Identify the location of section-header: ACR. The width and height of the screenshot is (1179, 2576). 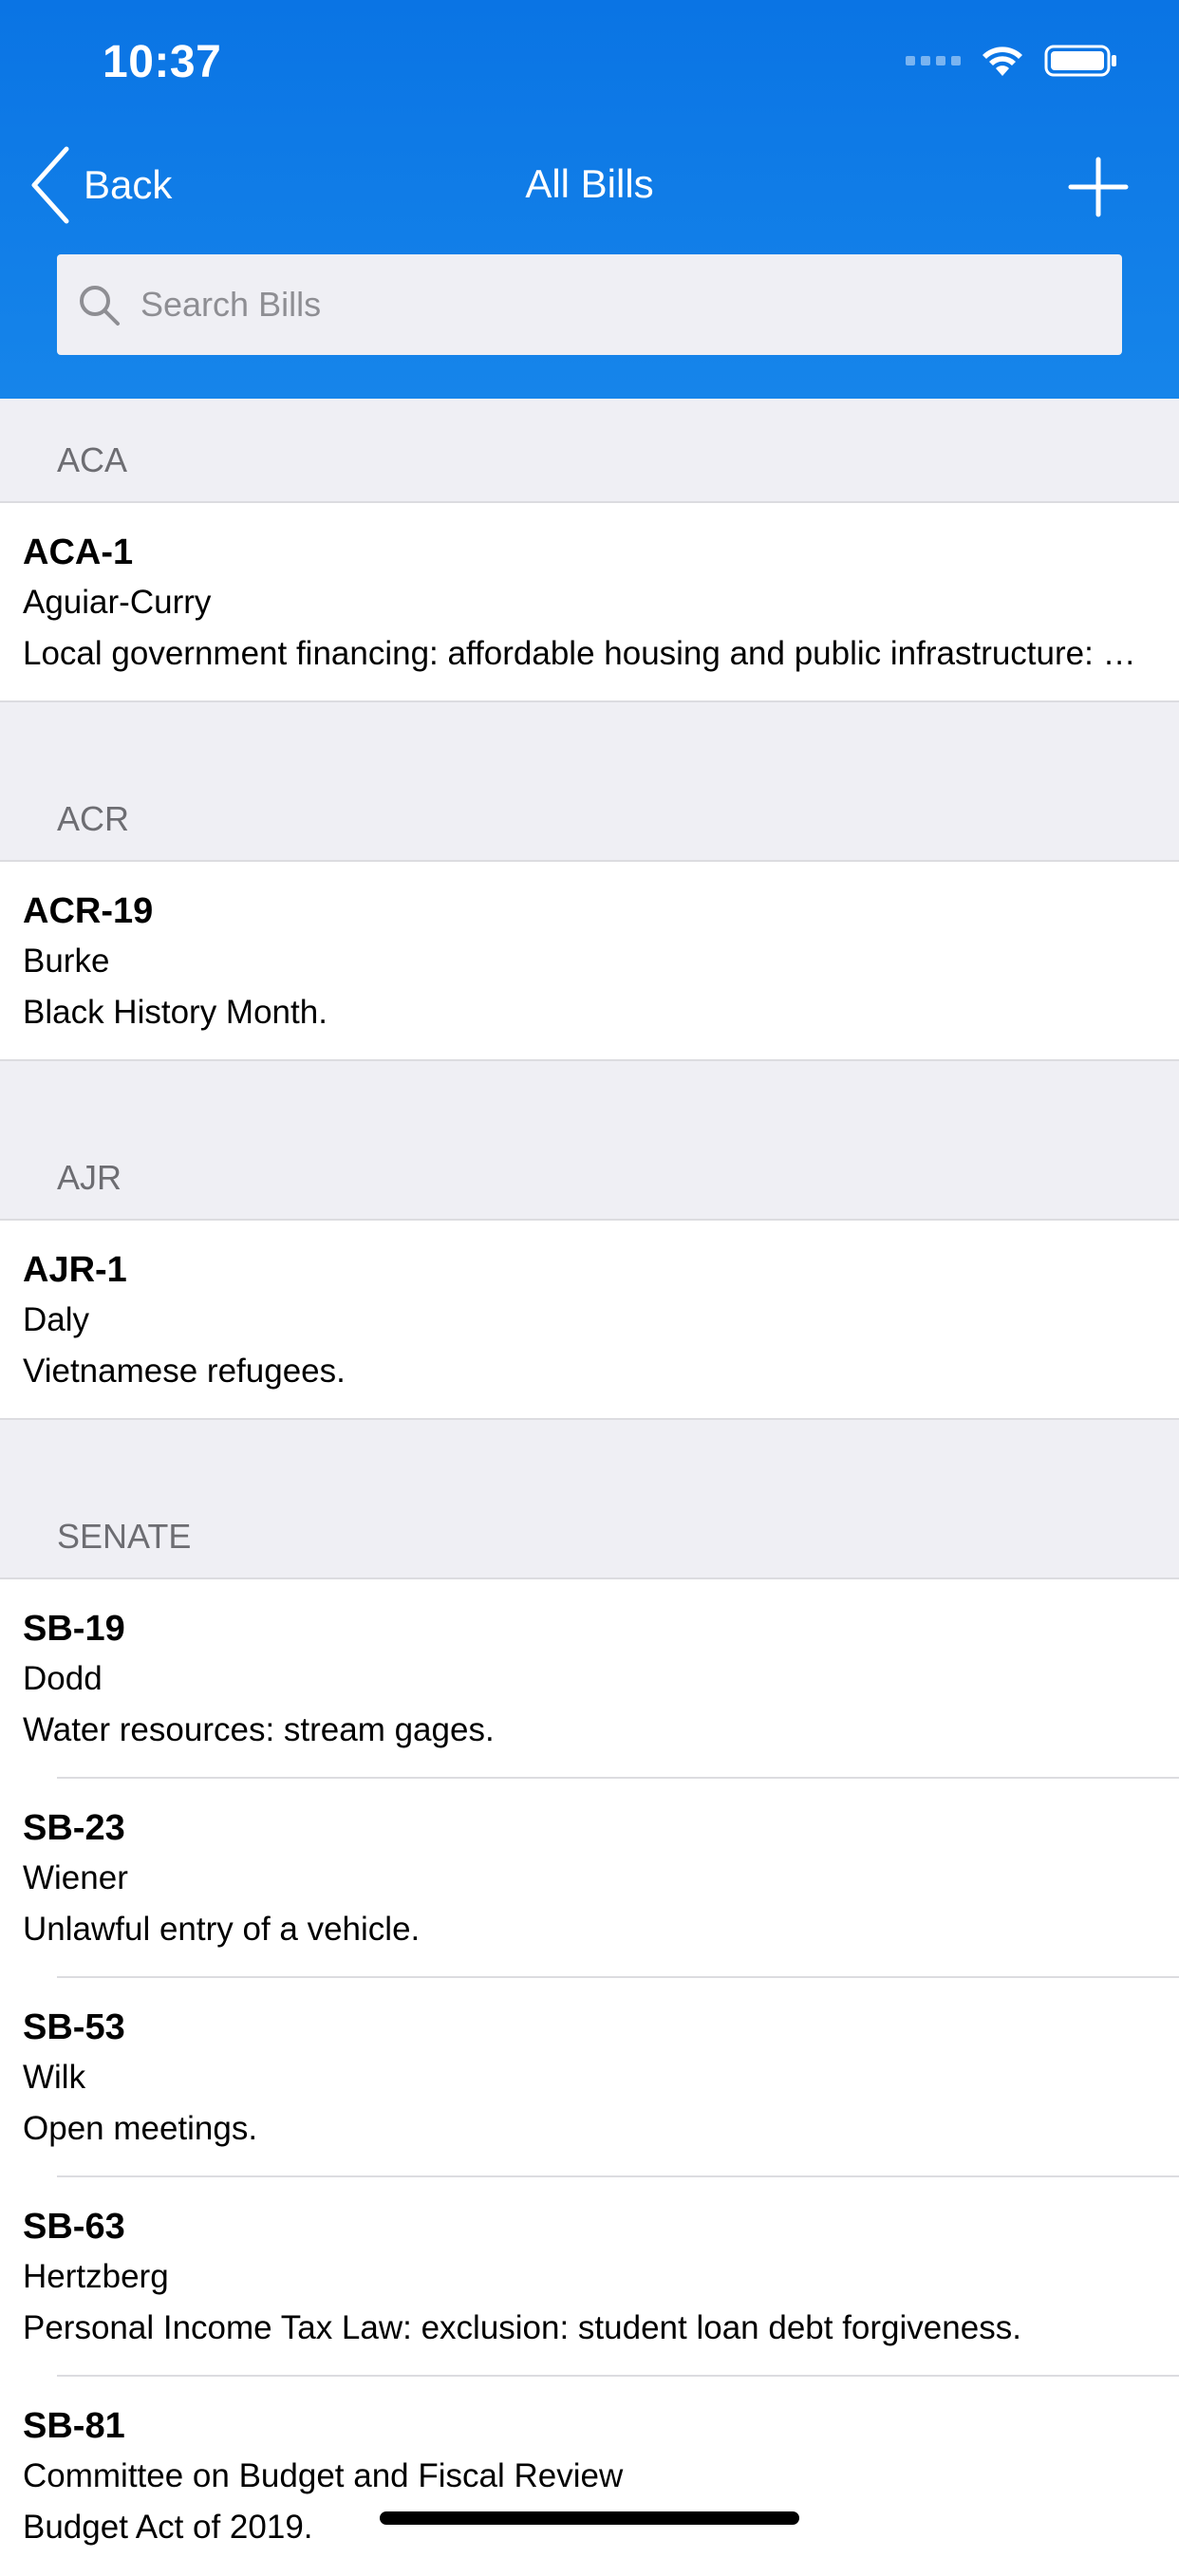
(589, 782).